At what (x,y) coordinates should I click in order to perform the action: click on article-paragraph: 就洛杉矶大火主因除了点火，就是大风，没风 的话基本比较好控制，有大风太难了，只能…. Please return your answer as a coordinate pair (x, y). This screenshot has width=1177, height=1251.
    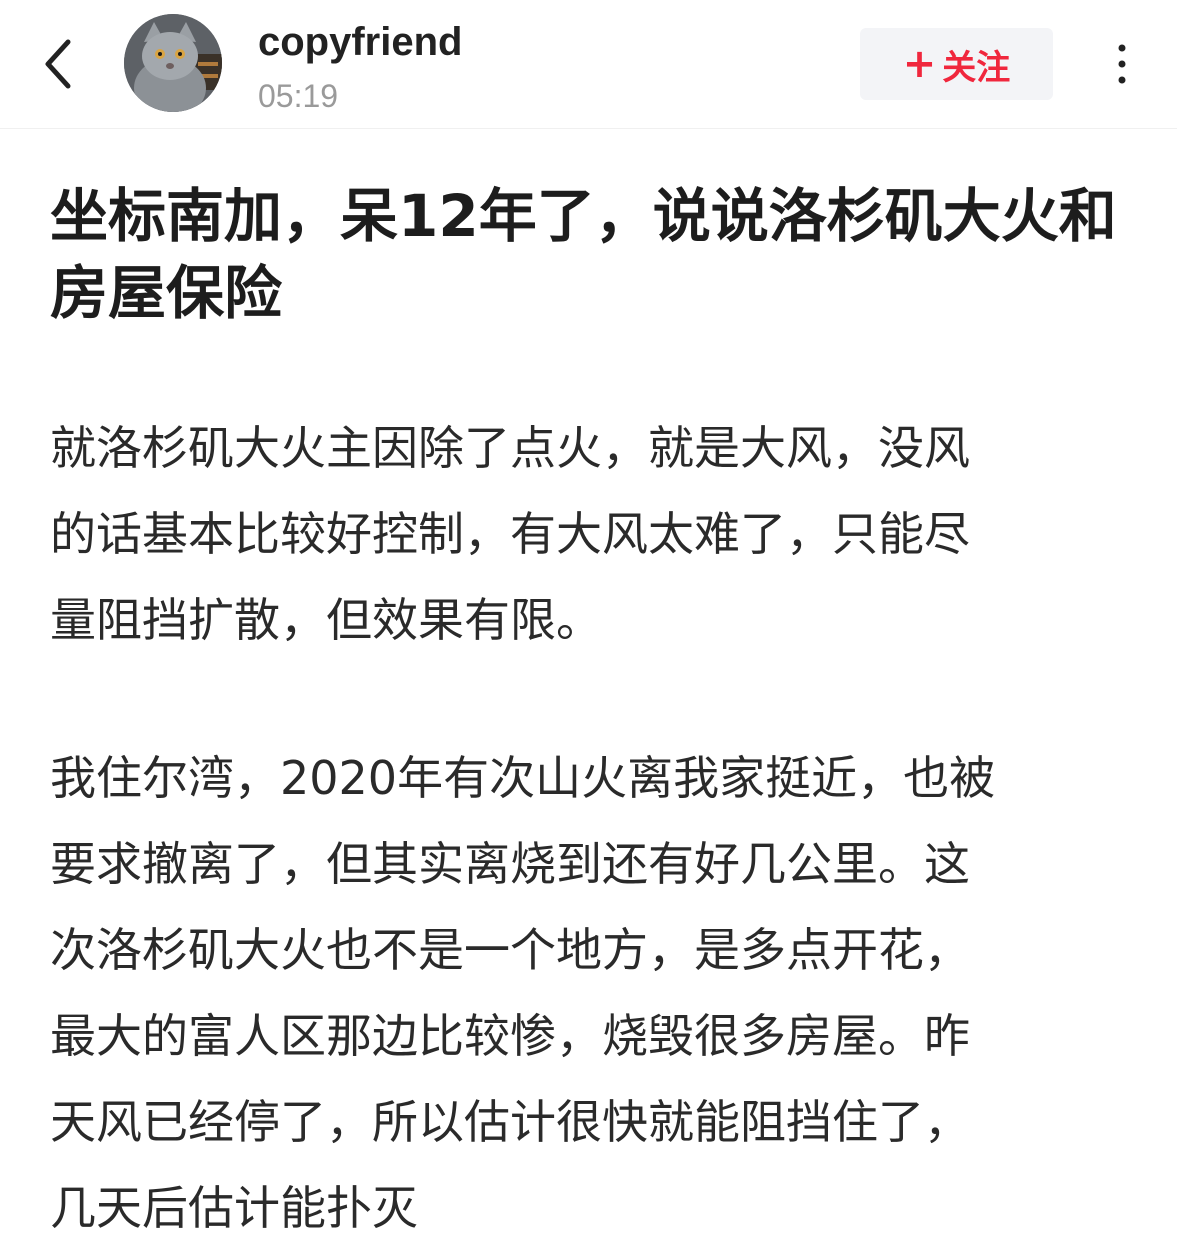
    Looking at the image, I should click on (510, 534).